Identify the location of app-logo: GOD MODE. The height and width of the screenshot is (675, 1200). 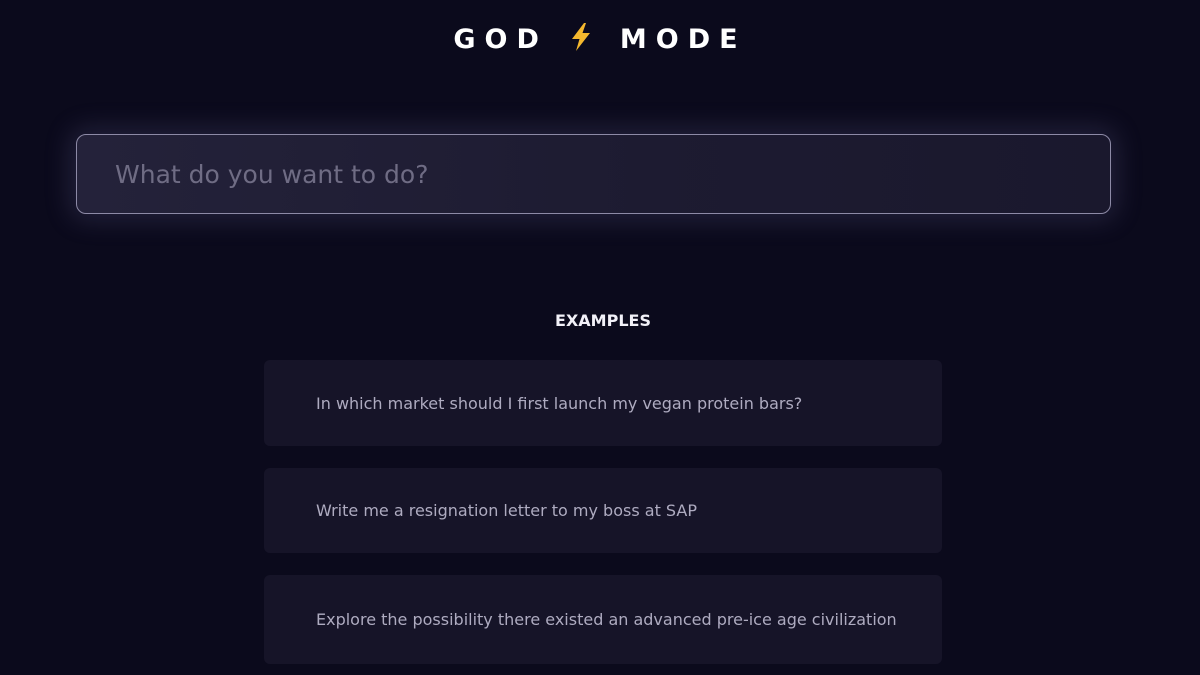
(600, 39).